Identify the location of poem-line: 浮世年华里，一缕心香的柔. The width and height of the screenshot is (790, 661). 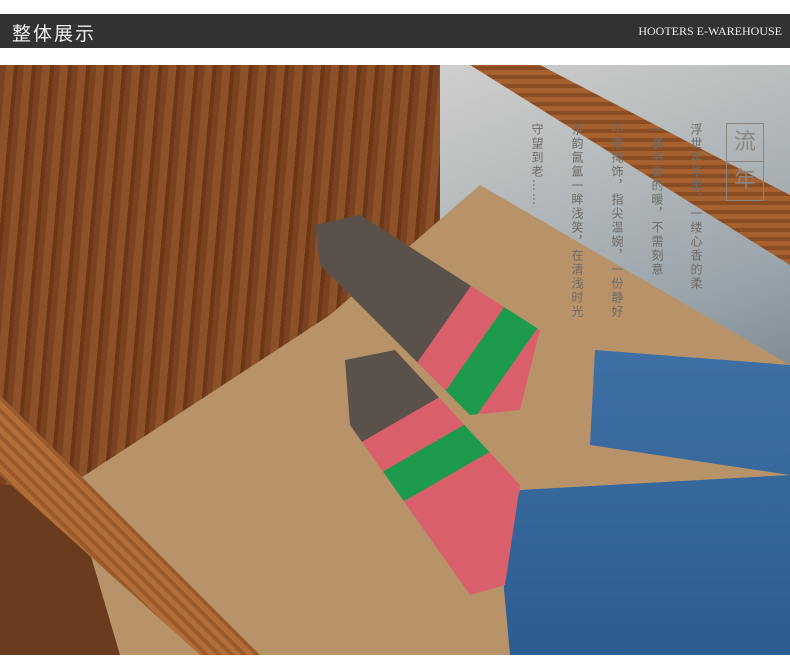
(696, 207).